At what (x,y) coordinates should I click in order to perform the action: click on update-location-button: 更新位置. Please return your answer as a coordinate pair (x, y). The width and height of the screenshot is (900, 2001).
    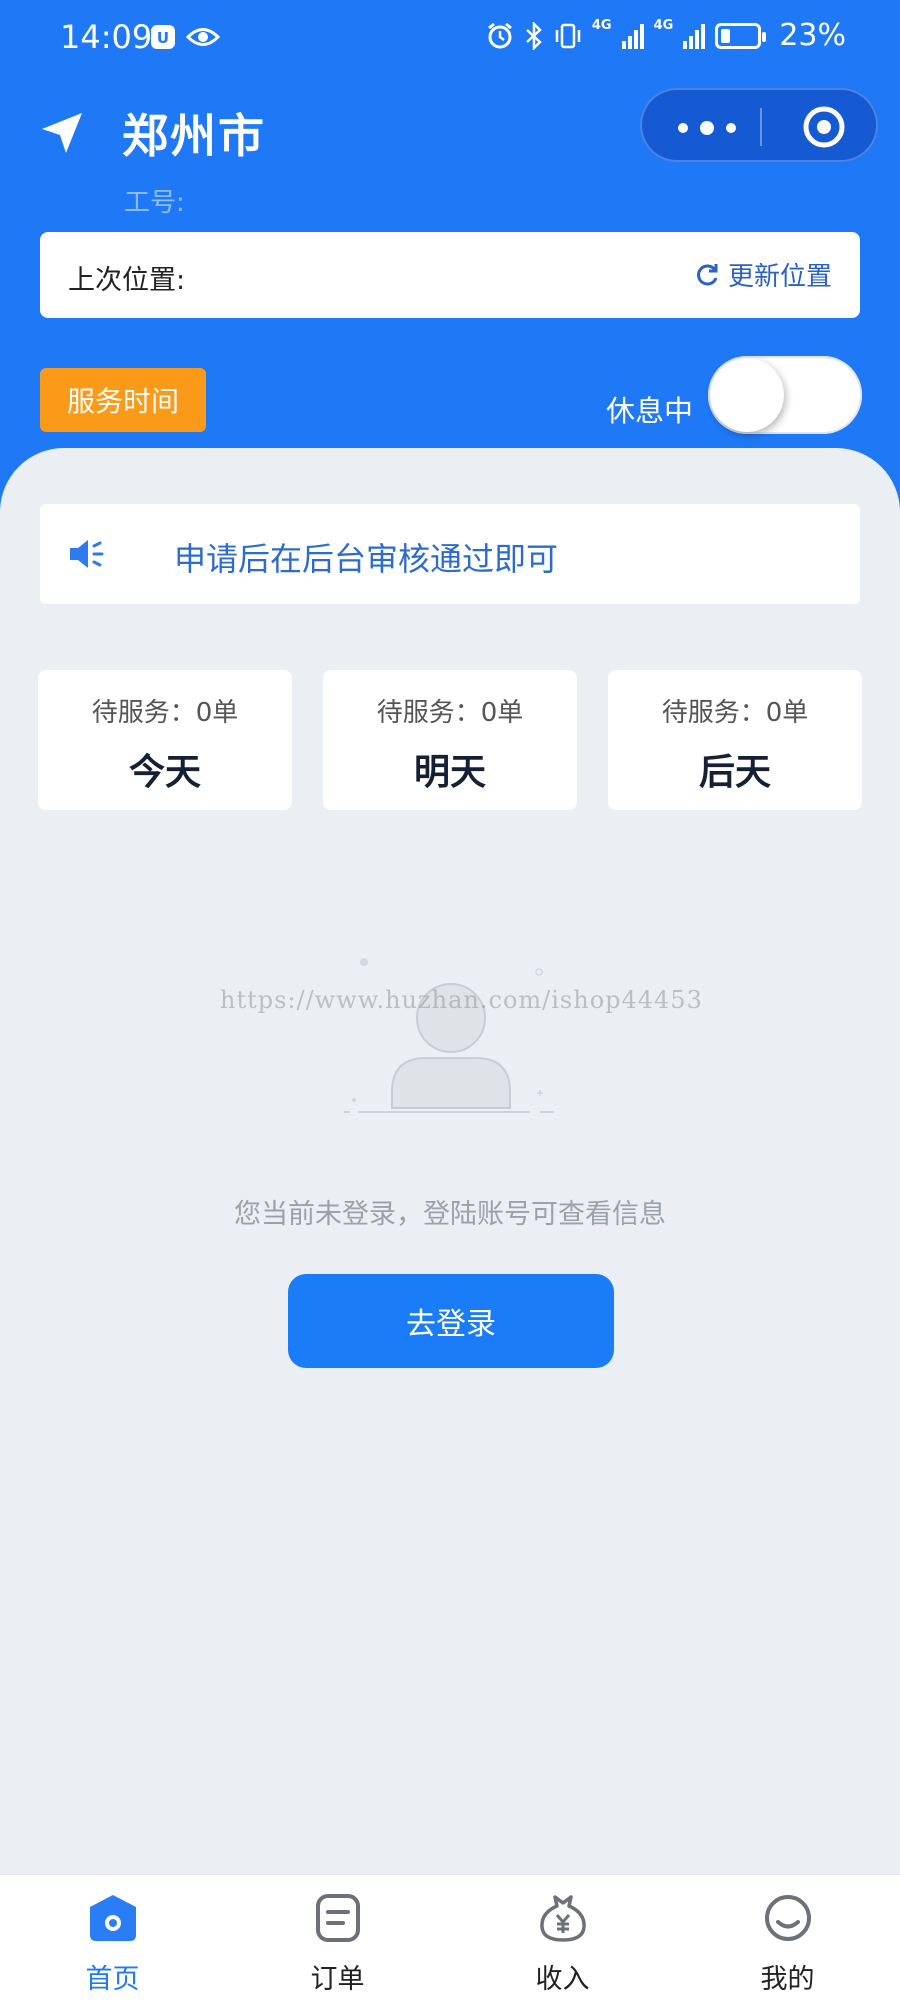
    Looking at the image, I should click on (763, 274).